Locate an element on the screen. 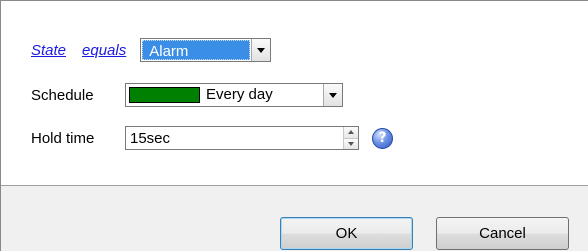 The image size is (588, 251). ok-button: OK is located at coordinates (346, 233).